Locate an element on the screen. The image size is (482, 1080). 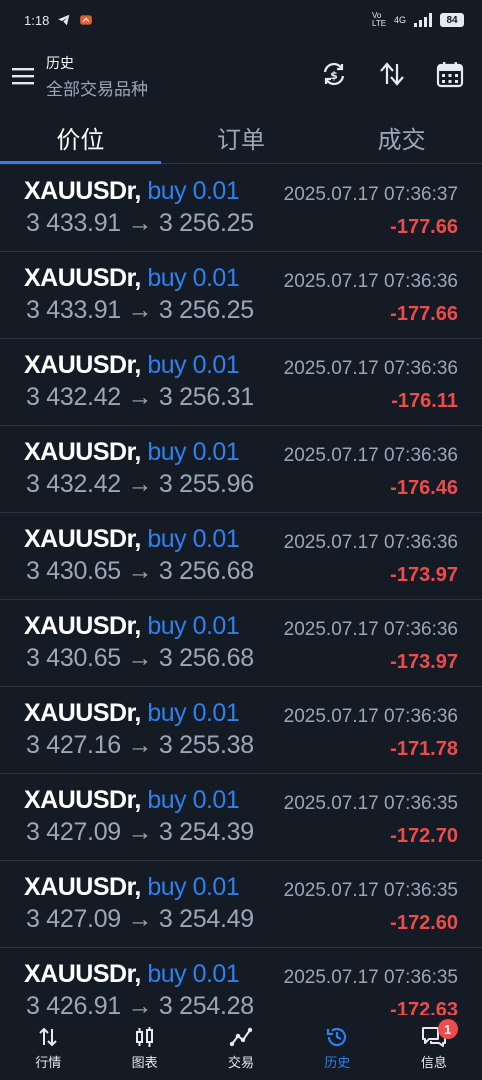
status-bar: 1:18 Vo LTE 4G 84 is located at coordinates (241, 20).